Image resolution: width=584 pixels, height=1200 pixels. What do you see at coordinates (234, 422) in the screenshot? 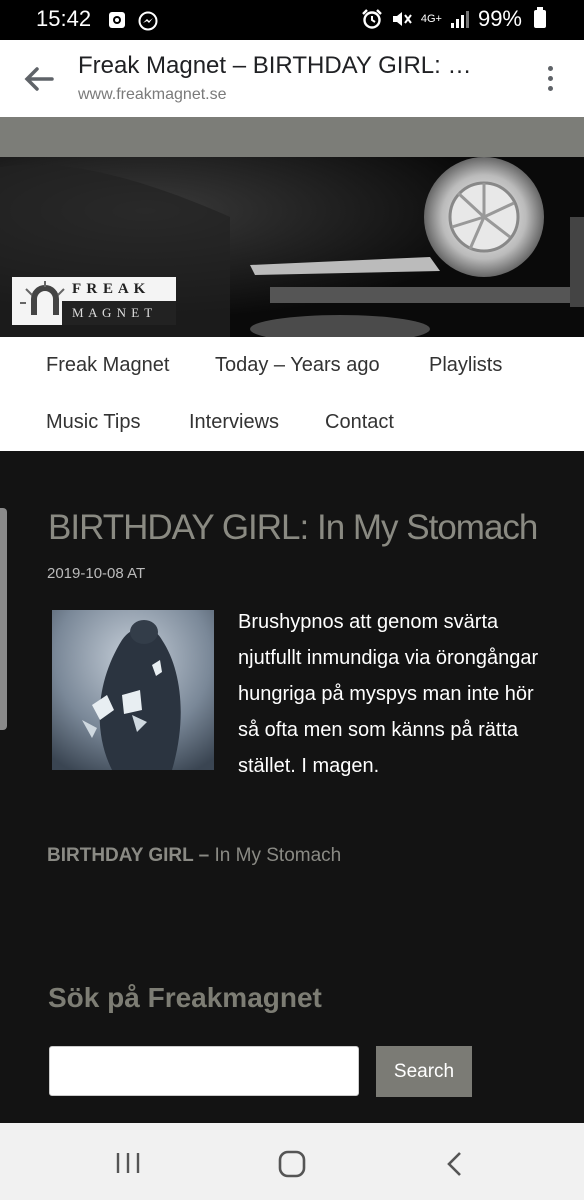
I see `nav-item-interviews: Interviews` at bounding box center [234, 422].